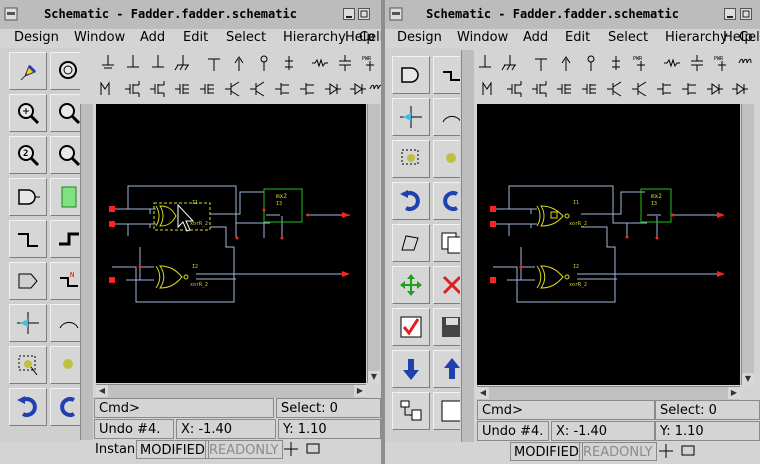 This screenshot has width=760, height=464. What do you see at coordinates (28, 281) in the screenshot?
I see `pin-button` at bounding box center [28, 281].